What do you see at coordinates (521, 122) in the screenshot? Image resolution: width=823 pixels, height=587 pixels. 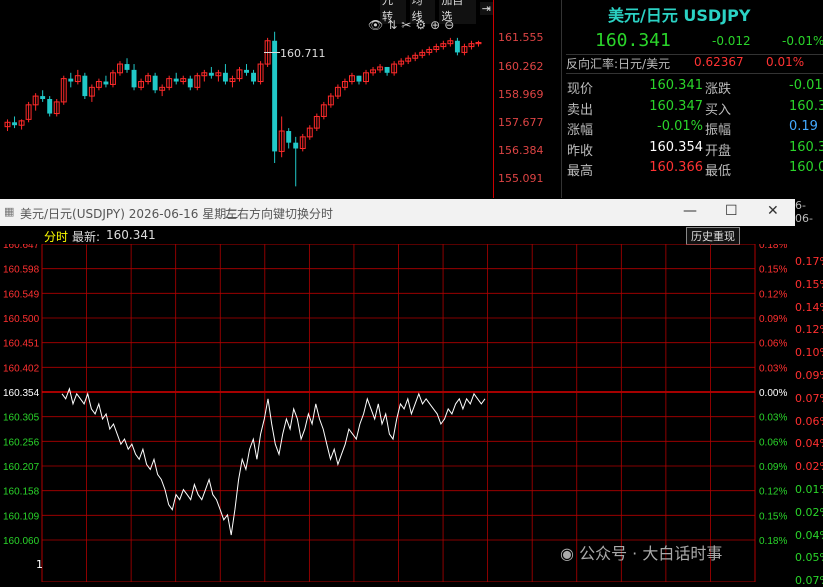 I see `price-tick: 157.677` at bounding box center [521, 122].